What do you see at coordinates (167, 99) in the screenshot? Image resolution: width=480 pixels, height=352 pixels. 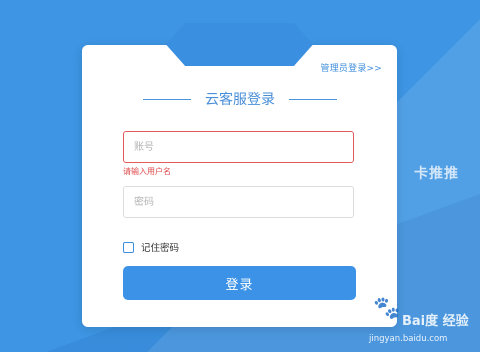 I see `title-divider-left` at bounding box center [167, 99].